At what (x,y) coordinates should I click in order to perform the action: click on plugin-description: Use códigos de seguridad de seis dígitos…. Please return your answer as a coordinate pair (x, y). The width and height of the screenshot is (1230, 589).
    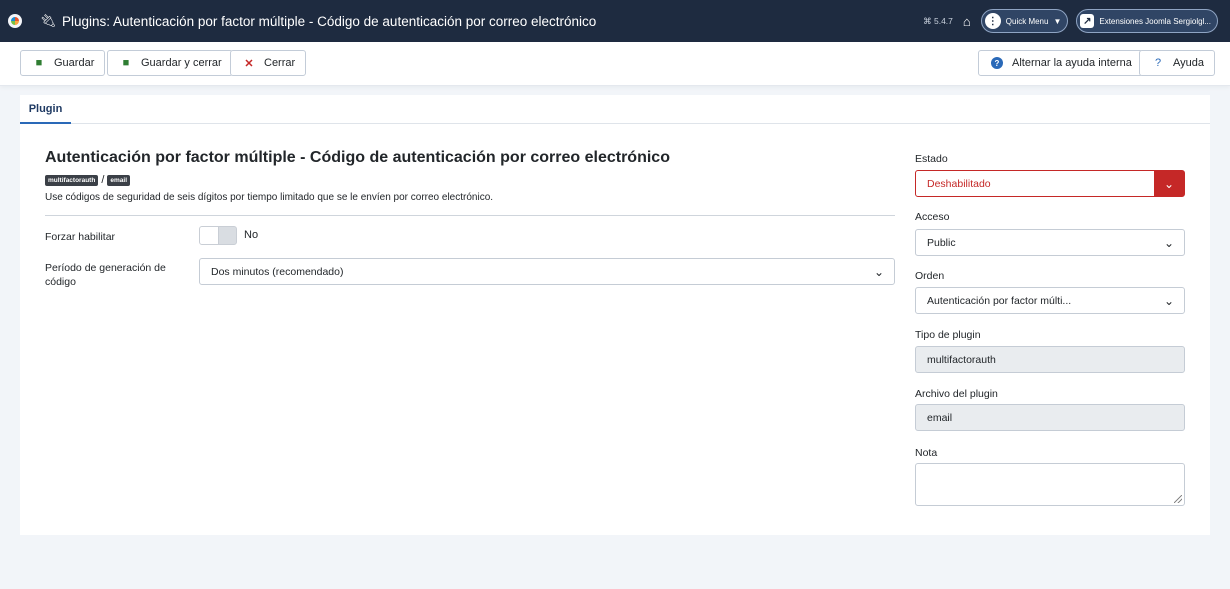
    Looking at the image, I should click on (269, 197).